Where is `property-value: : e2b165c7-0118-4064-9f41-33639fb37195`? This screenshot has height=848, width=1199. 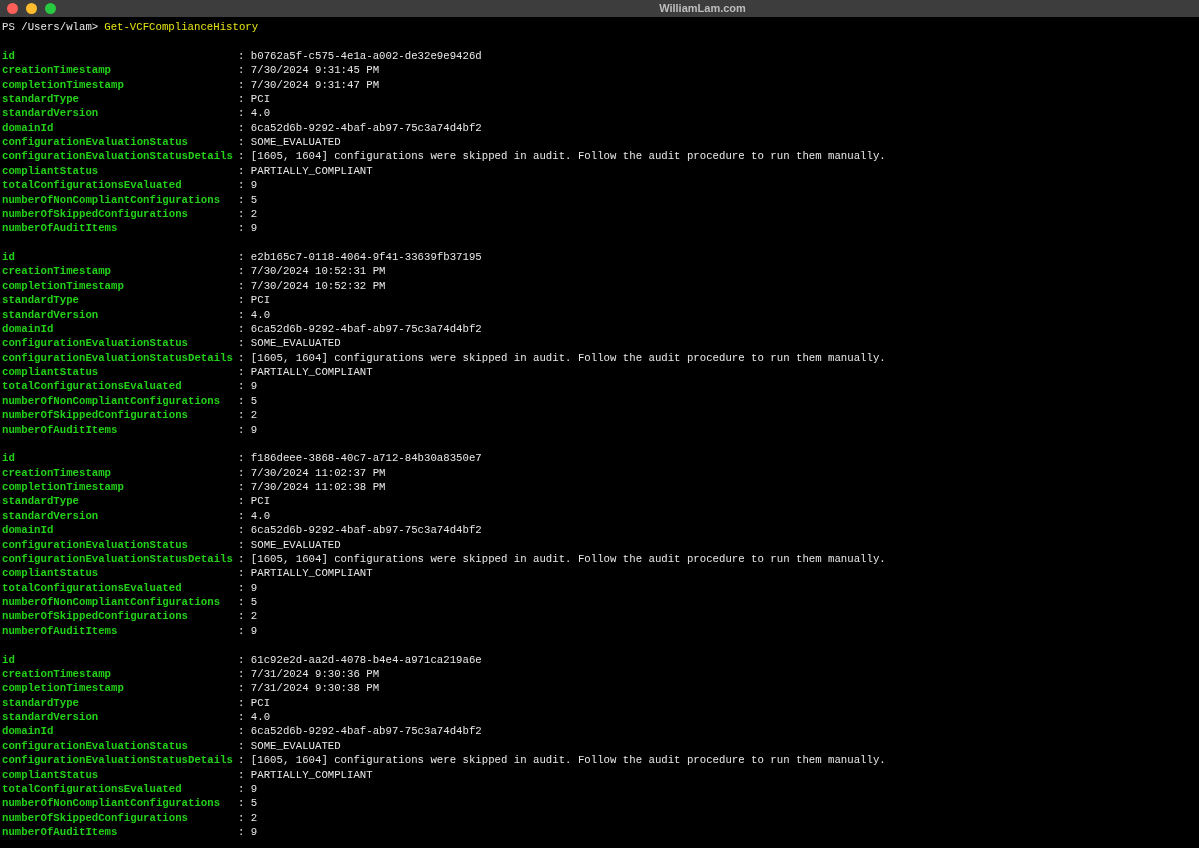 property-value: : e2b165c7-0118-4064-9f41-33639fb37195 is located at coordinates (360, 257).